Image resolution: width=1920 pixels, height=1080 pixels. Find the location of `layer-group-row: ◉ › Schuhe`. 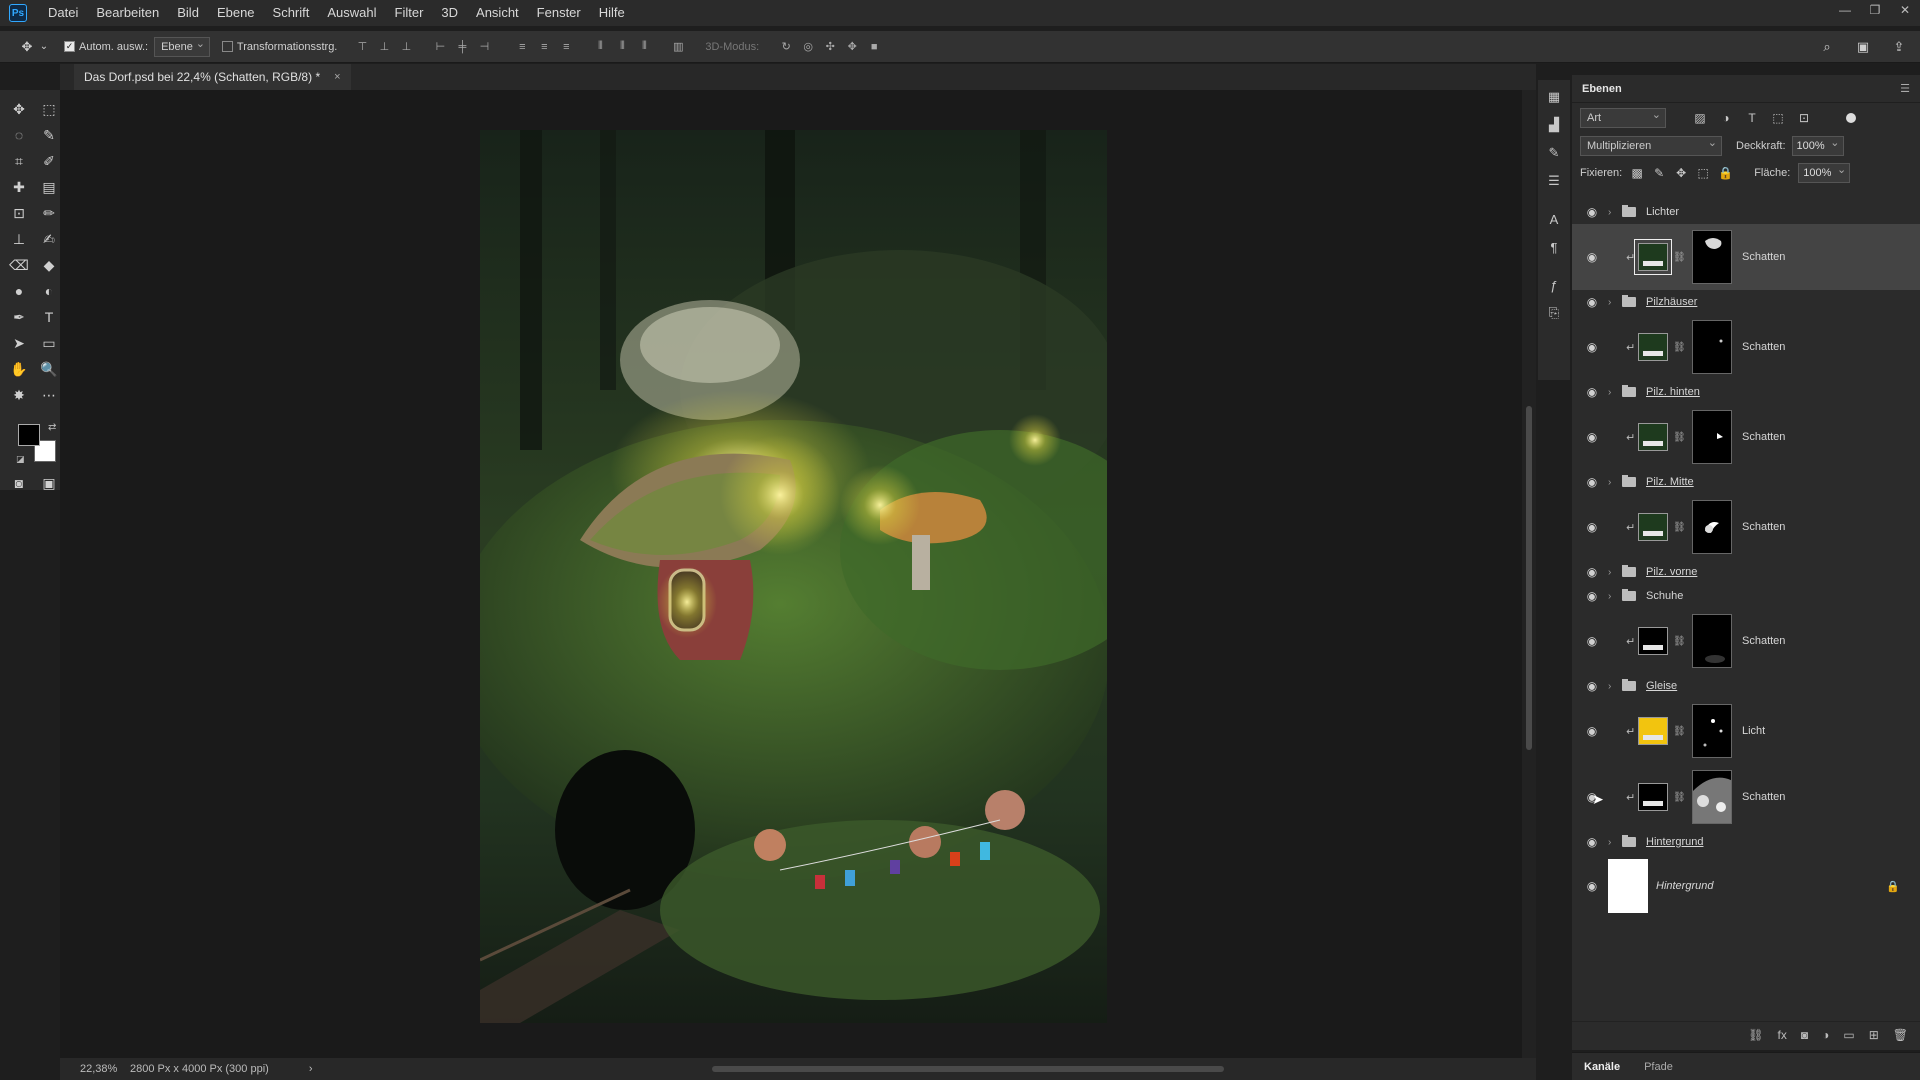

layer-group-row: ◉ › Schuhe is located at coordinates (1746, 596).